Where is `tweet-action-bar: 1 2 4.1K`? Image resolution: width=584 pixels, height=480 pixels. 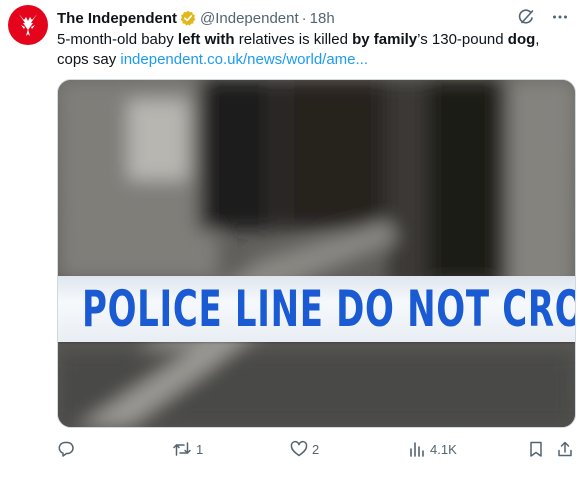 tweet-action-bar: 1 2 4.1K is located at coordinates (317, 449).